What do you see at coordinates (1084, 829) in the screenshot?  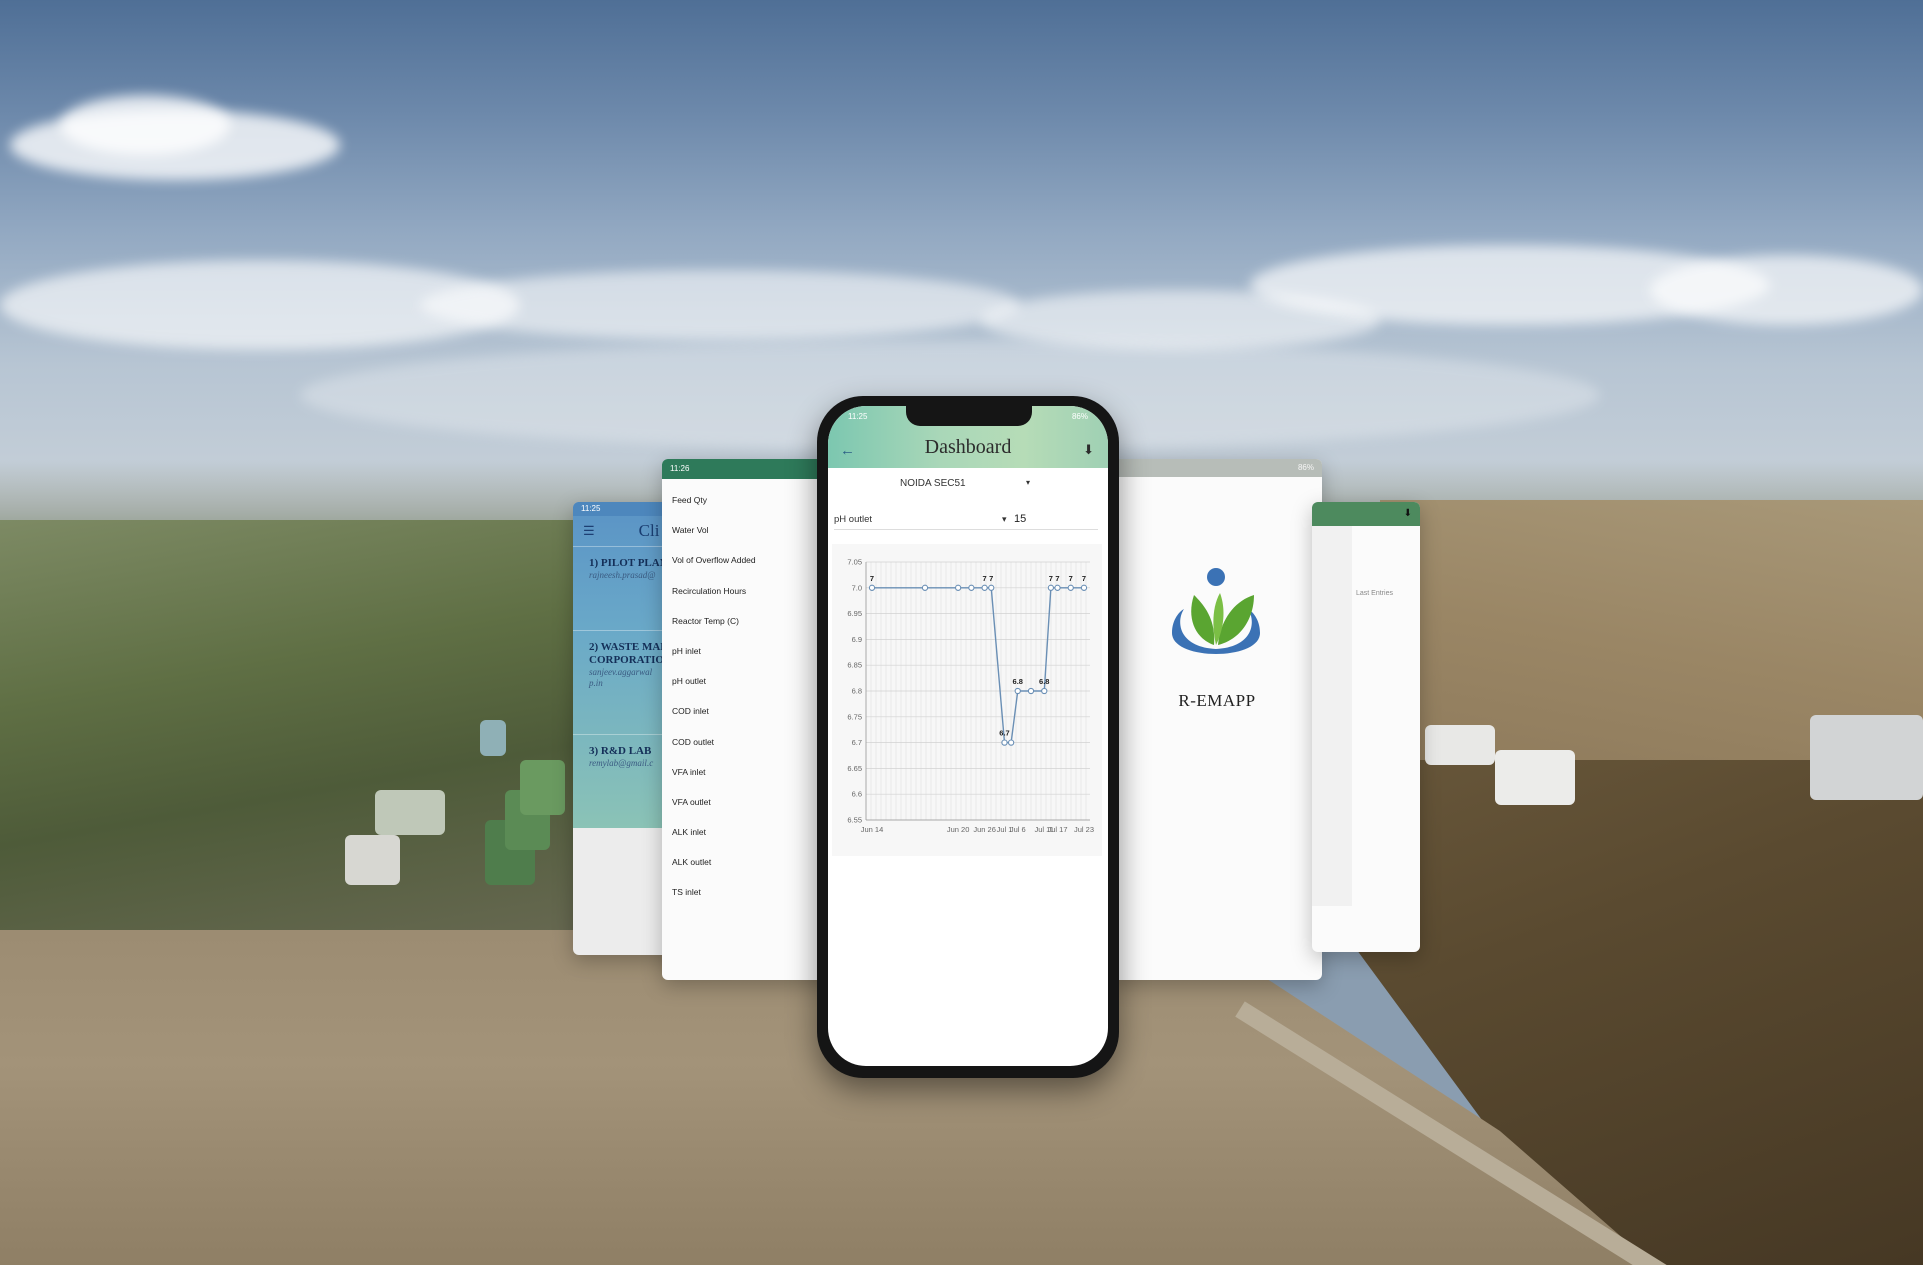 I see `x-tick-label: Jul 23` at bounding box center [1084, 829].